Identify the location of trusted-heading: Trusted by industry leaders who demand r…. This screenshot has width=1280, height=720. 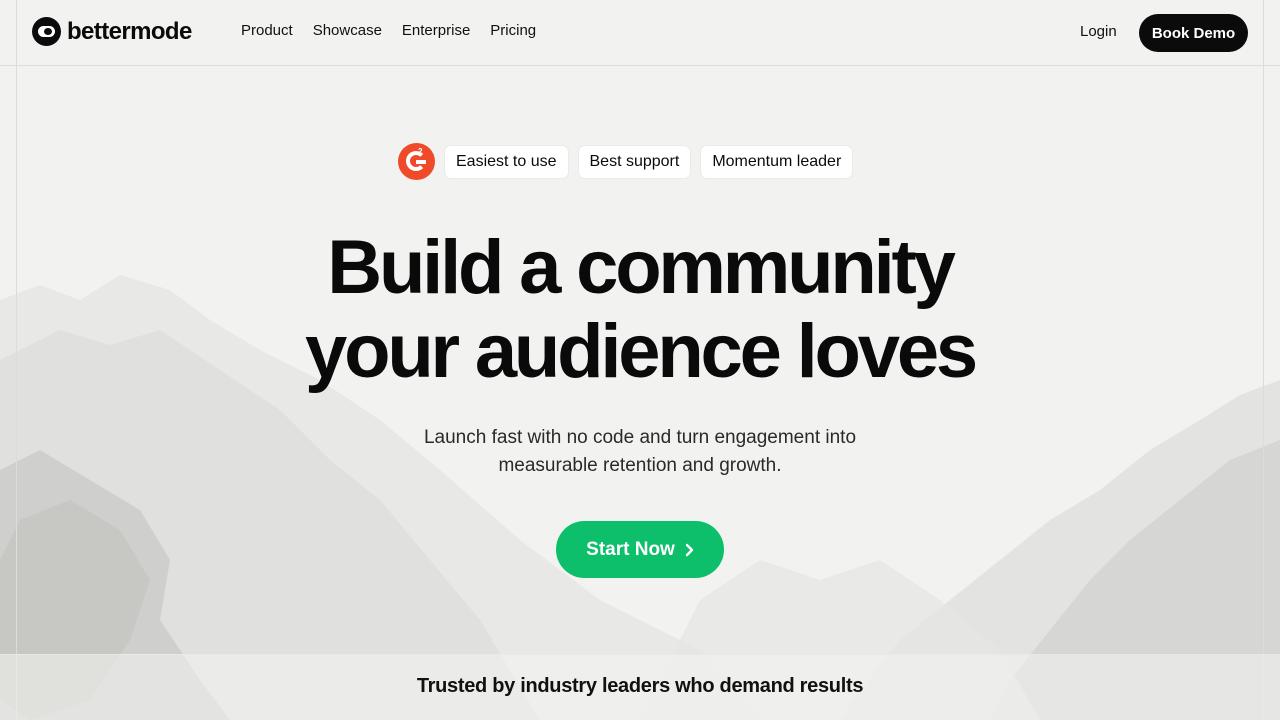
(640, 686).